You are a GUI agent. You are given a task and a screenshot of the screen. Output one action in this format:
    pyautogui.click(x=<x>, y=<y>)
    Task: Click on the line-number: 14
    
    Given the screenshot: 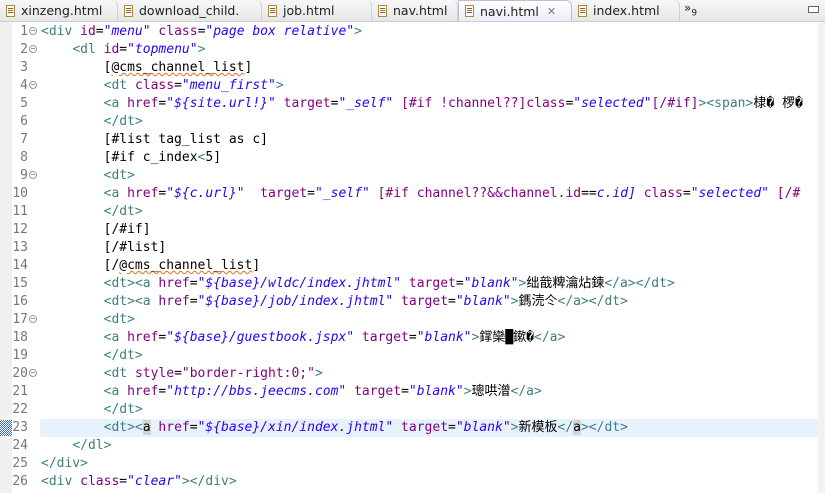 What is the action you would take?
    pyautogui.click(x=20, y=265)
    